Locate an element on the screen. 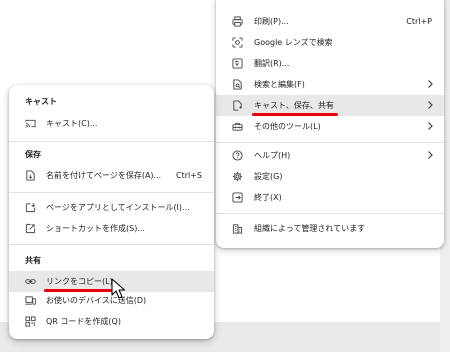 Image resolution: width=450 pixels, height=352 pixels. menu-item-settings: 設定(G) is located at coordinates (330, 176).